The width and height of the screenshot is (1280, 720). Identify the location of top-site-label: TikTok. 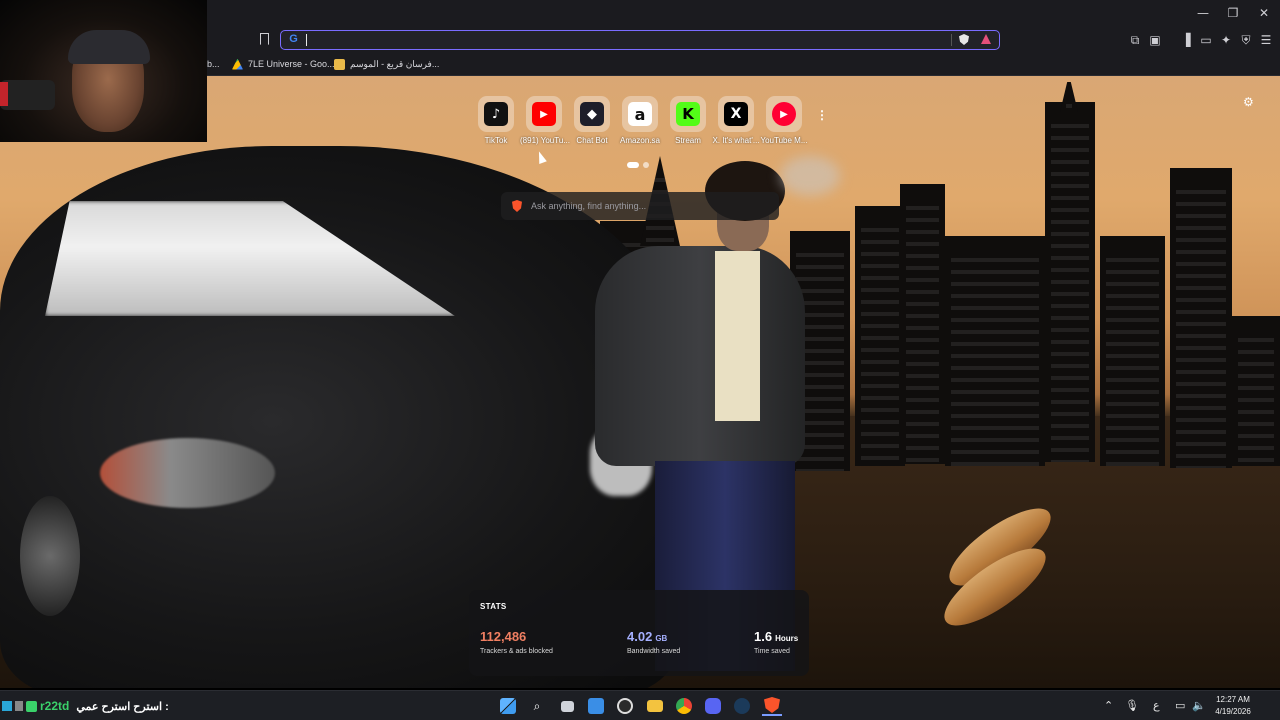
(496, 140).